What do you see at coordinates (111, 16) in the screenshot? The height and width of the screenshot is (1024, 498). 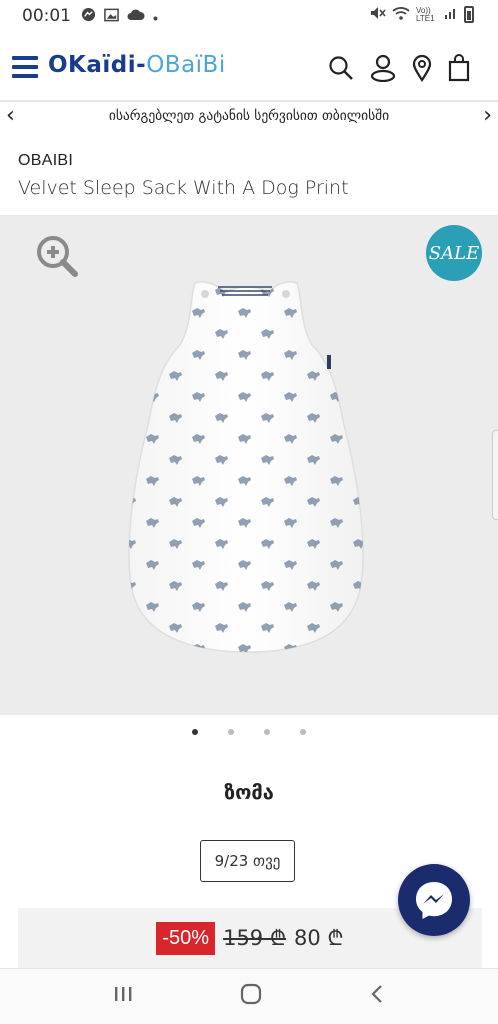 I see `gallery-notification-icon` at bounding box center [111, 16].